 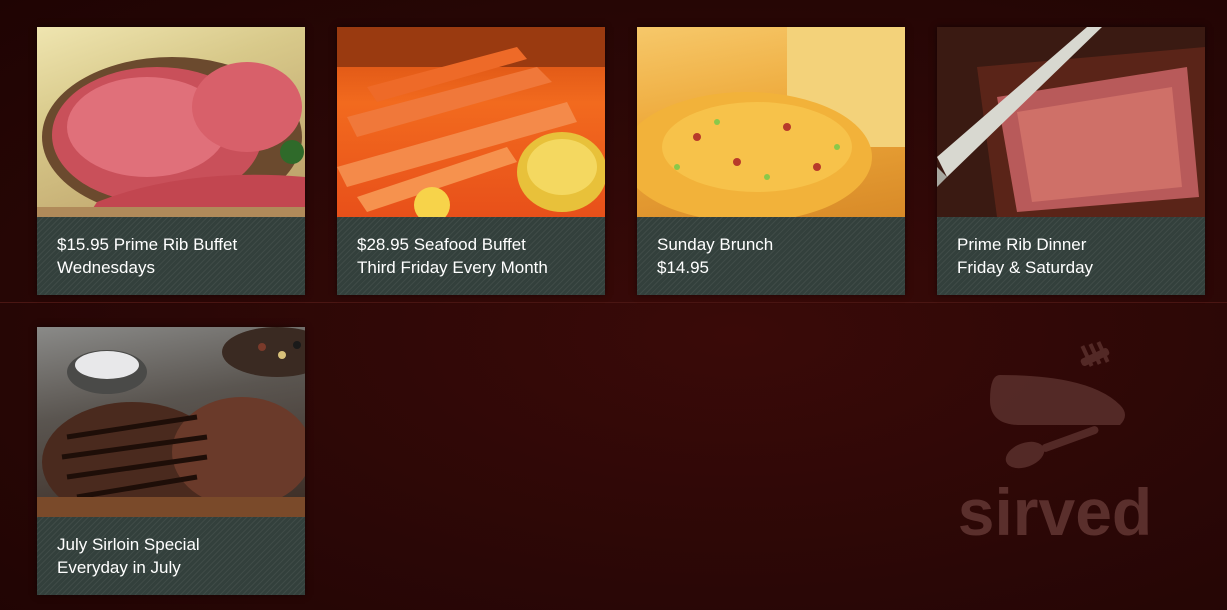 What do you see at coordinates (128, 544) in the screenshot?
I see `special-title: July Sirloin Special` at bounding box center [128, 544].